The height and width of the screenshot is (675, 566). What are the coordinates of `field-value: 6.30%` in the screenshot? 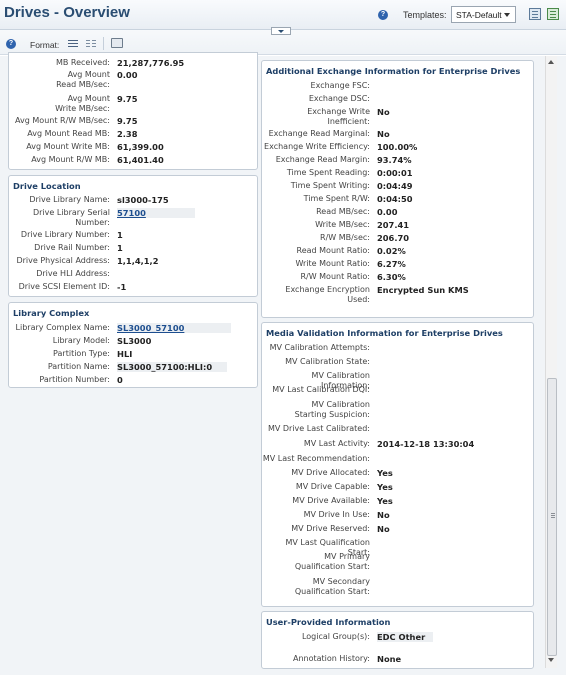 It's located at (391, 277).